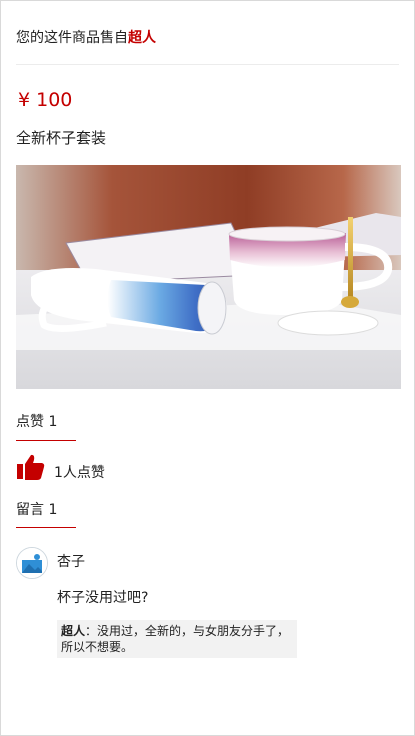  I want to click on thumbs-up-icon, so click(31, 469).